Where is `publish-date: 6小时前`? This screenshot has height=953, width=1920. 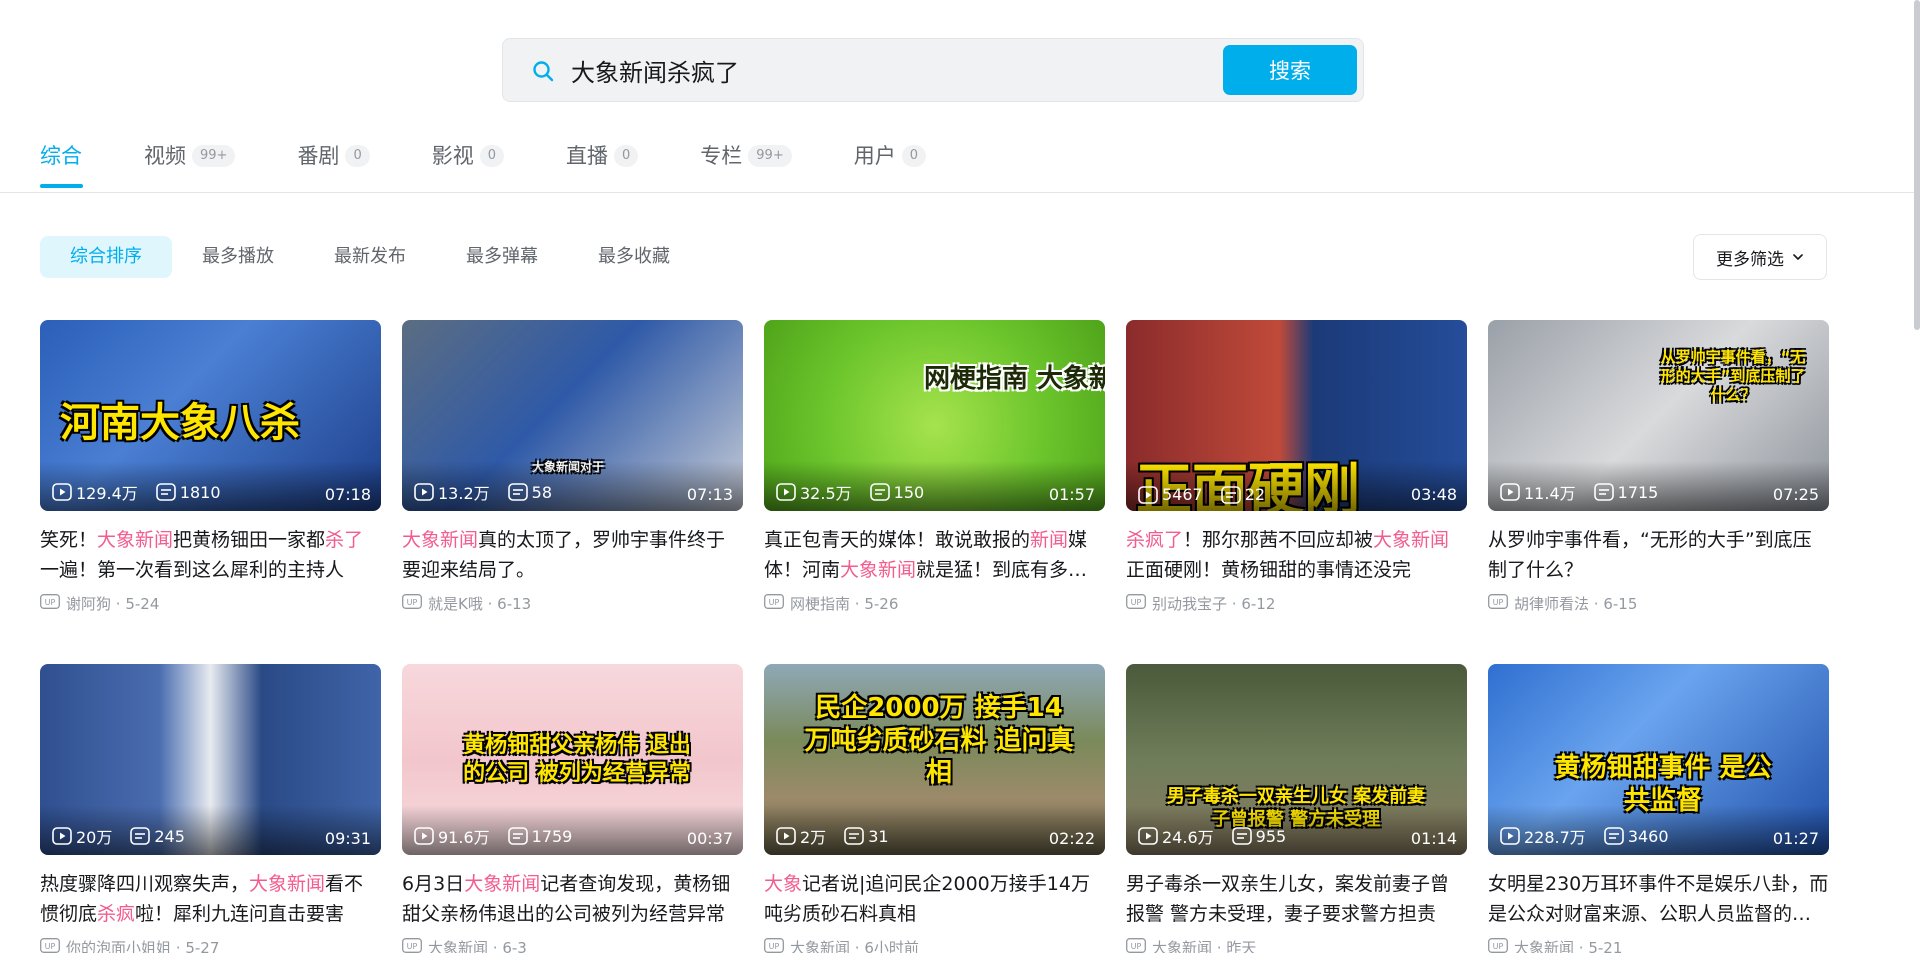 publish-date: 6小时前 is located at coordinates (891, 946).